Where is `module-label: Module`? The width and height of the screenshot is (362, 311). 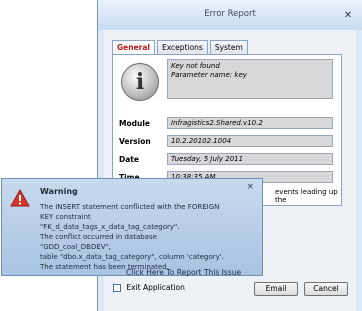 module-label: Module is located at coordinates (134, 123).